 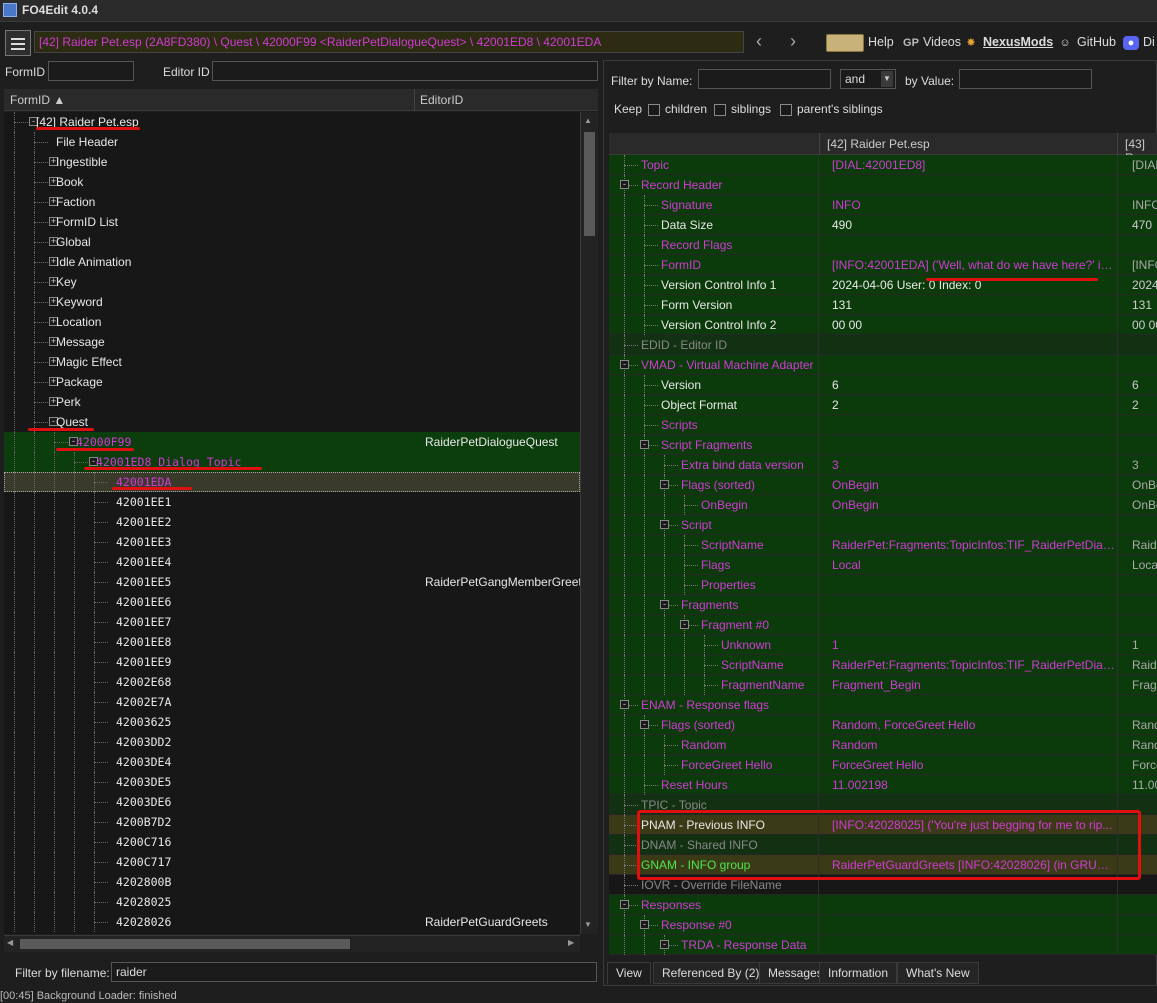 I want to click on main-menu-button, so click(x=18, y=43).